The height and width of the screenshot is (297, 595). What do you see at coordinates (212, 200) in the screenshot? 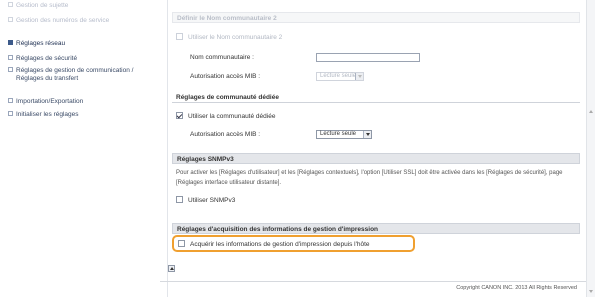
I see `use-snmpv3-label: Utiliser SNMPv3` at bounding box center [212, 200].